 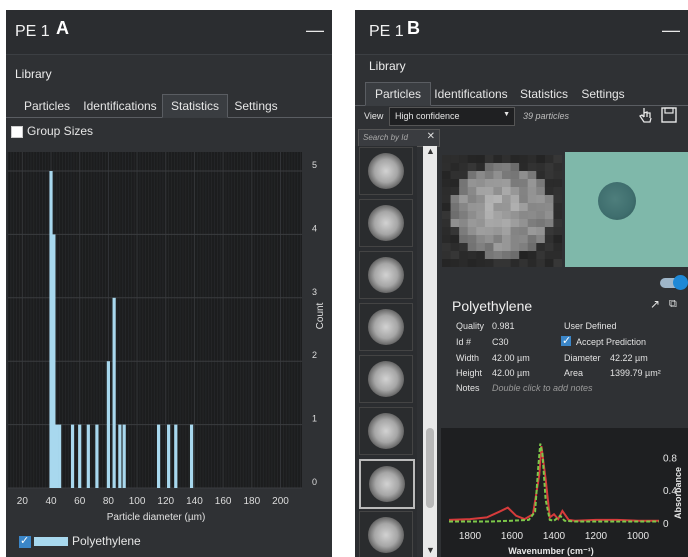 What do you see at coordinates (386, 31) in the screenshot?
I see `panel-title: PE 1` at bounding box center [386, 31].